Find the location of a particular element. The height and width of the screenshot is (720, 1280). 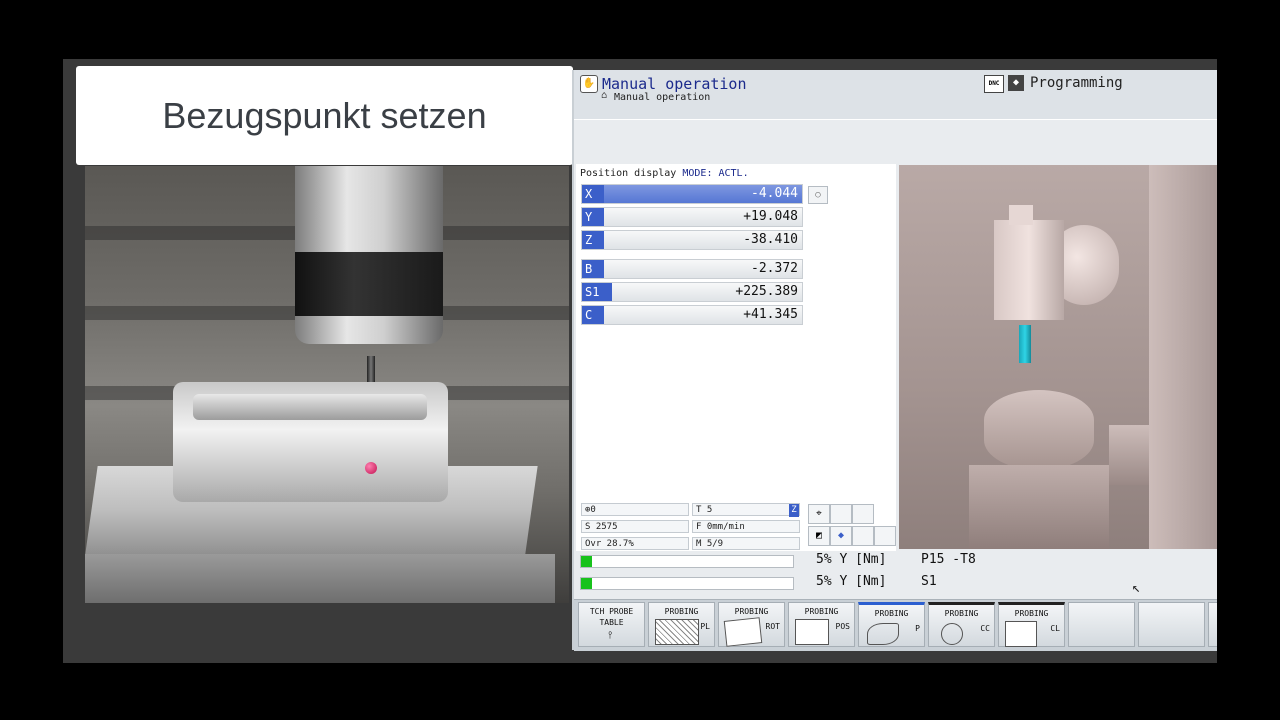

axis-name: Z is located at coordinates (593, 240).